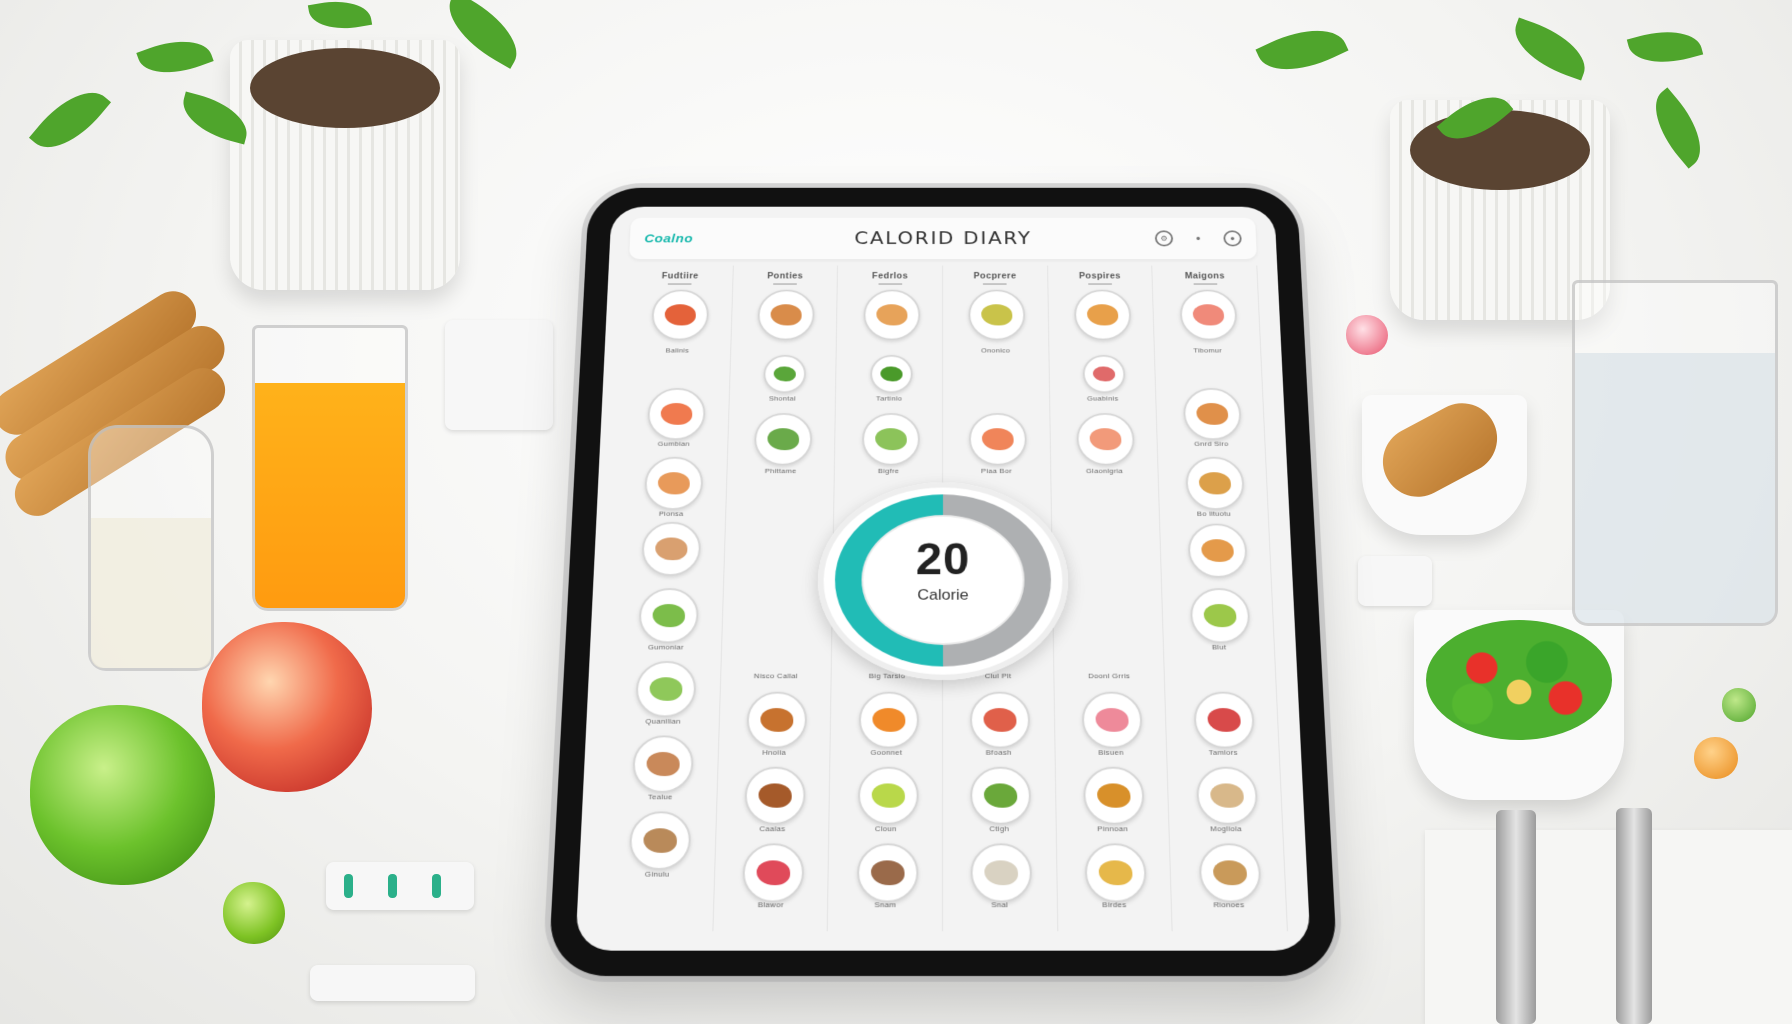  Describe the element at coordinates (1223, 752) in the screenshot. I see `food-label: Tamiors` at that location.